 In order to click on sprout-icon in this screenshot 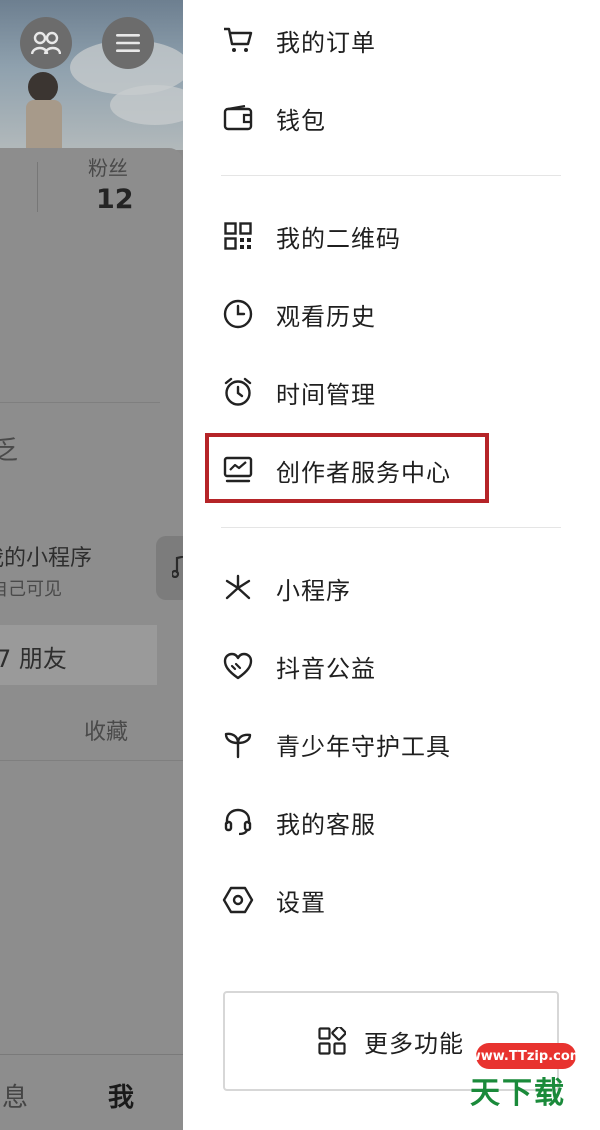, I will do `click(238, 744)`.